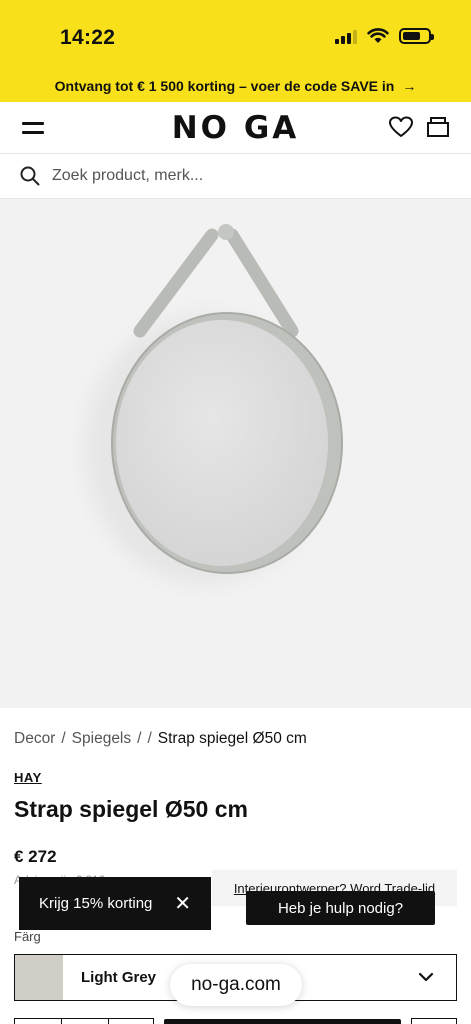 The image size is (471, 1024). Describe the element at coordinates (426, 977) in the screenshot. I see `chevron-down-icon` at that location.